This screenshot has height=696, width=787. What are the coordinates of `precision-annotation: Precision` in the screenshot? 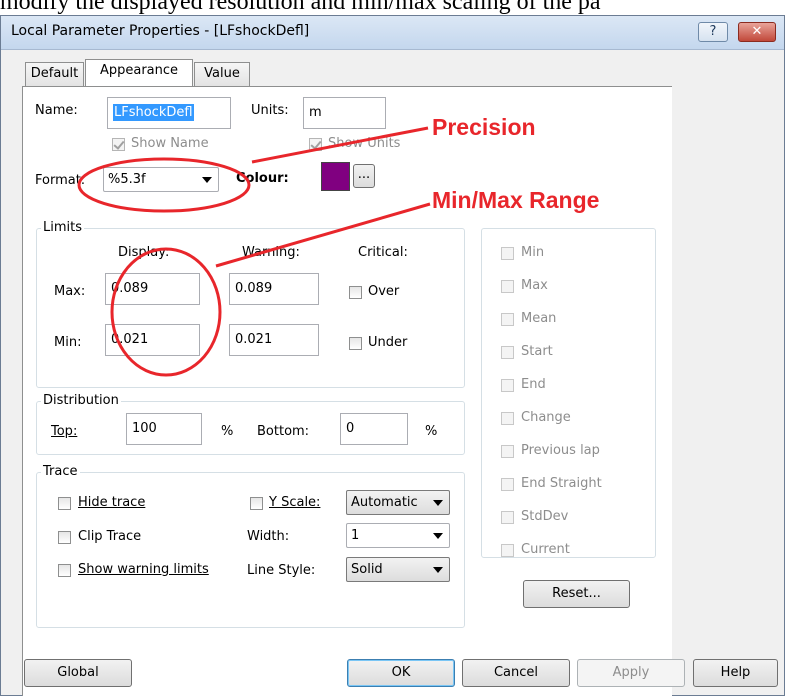 It's located at (484, 127).